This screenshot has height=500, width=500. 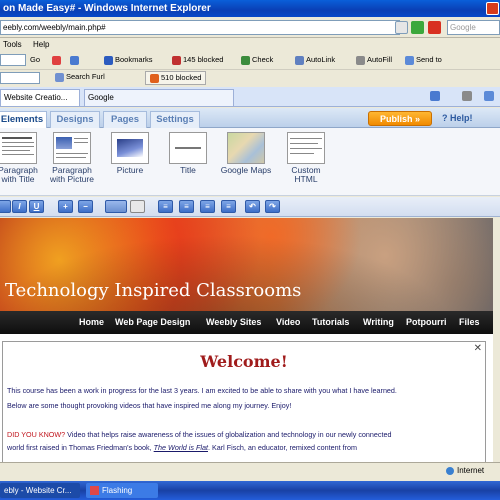 I want to click on redo-icon: ↷, so click(x=272, y=206).